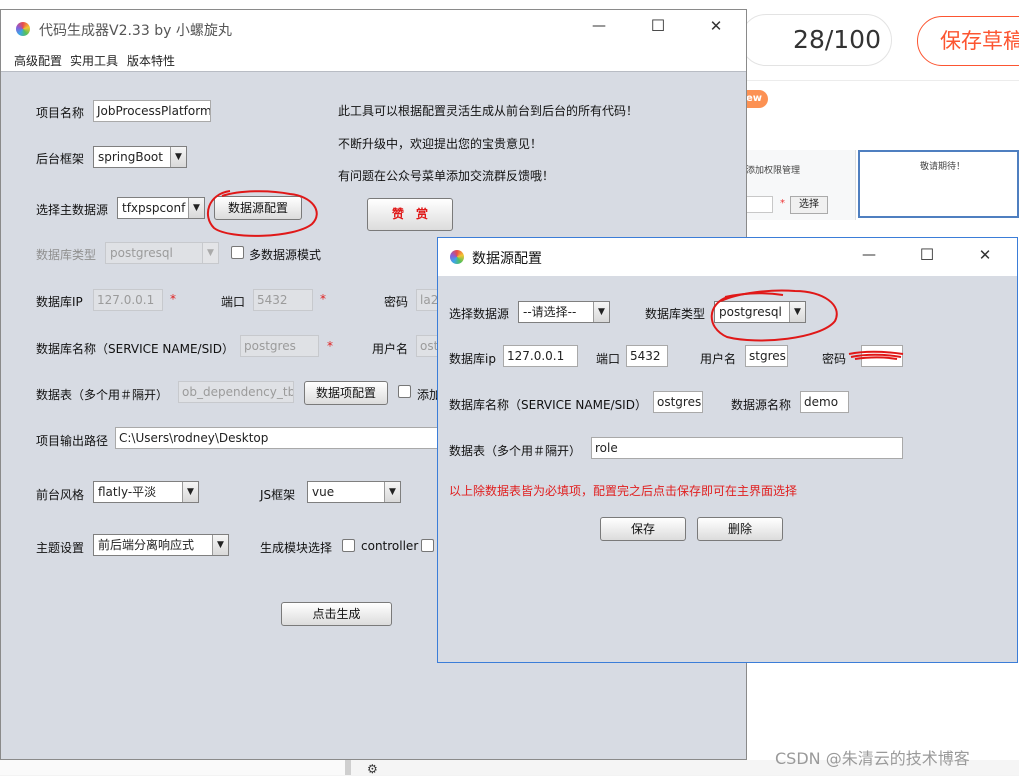 The width and height of the screenshot is (1019, 776). Describe the element at coordinates (154, 208) in the screenshot. I see `main-datasource-value: tfxpspconf` at that location.